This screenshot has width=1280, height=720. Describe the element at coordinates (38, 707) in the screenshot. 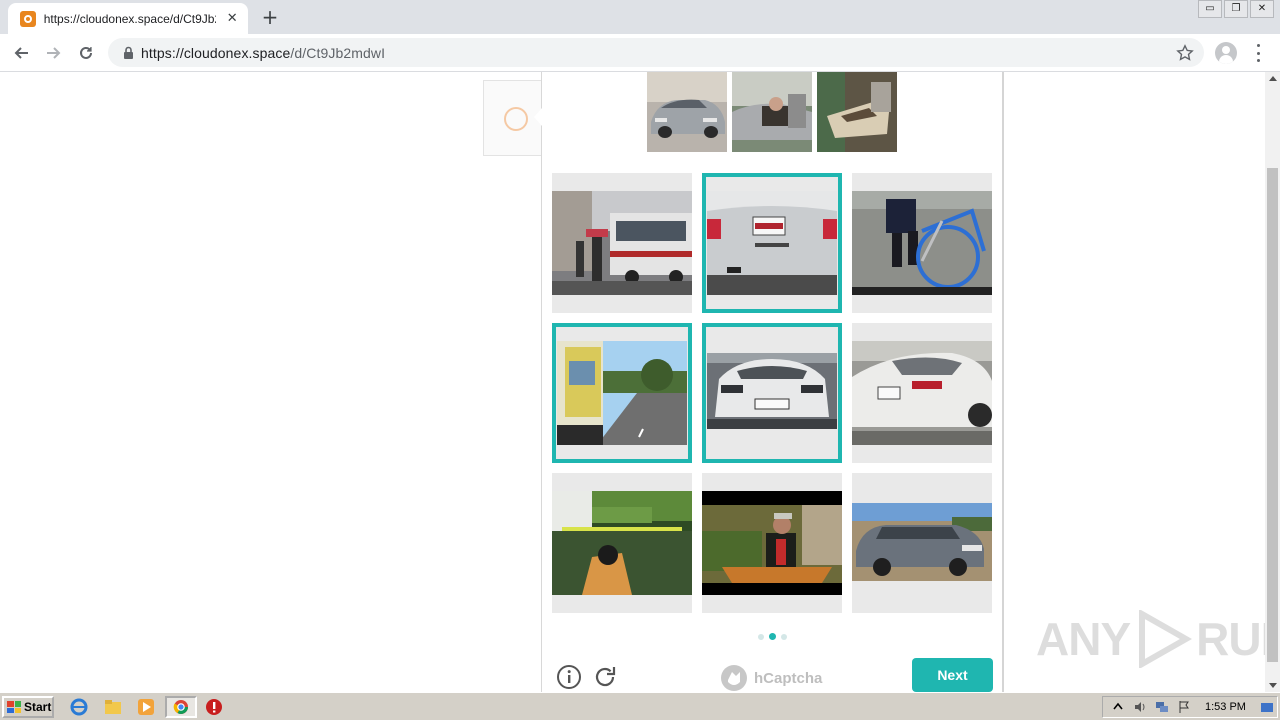

I see `start-label: Start` at that location.